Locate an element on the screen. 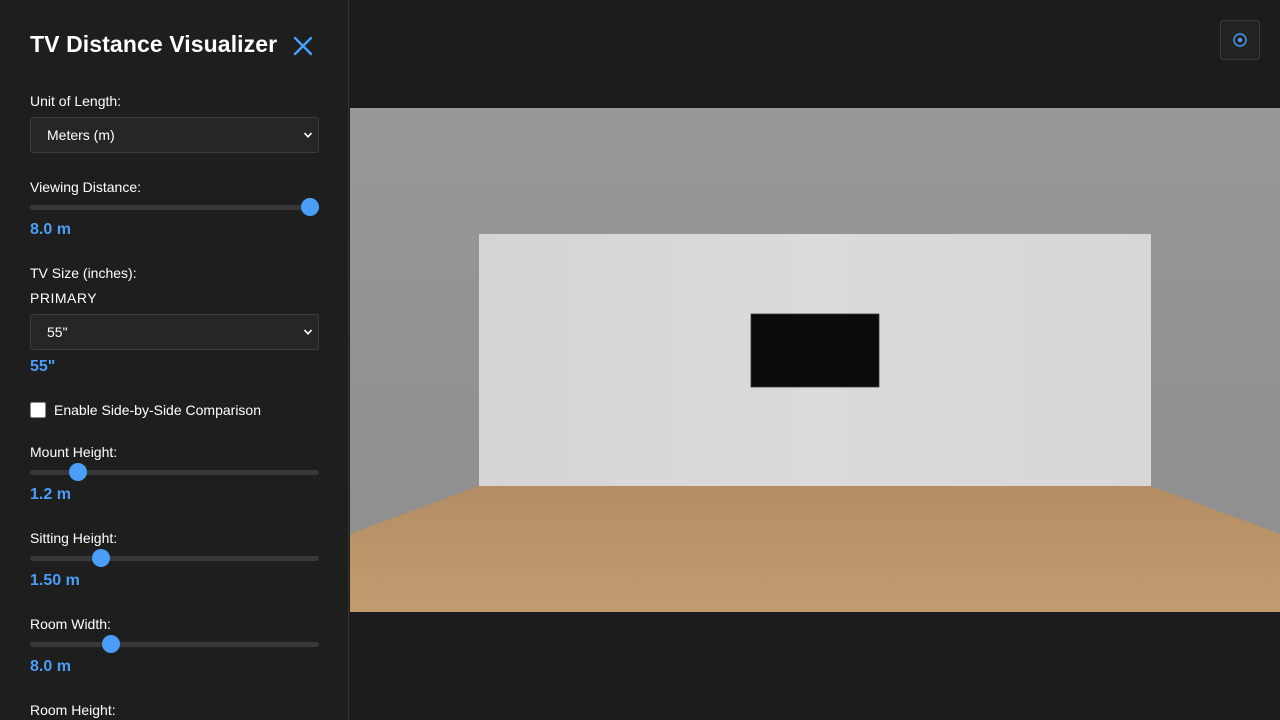 This screenshot has width=1280, height=720. target-icon is located at coordinates (1240, 40).